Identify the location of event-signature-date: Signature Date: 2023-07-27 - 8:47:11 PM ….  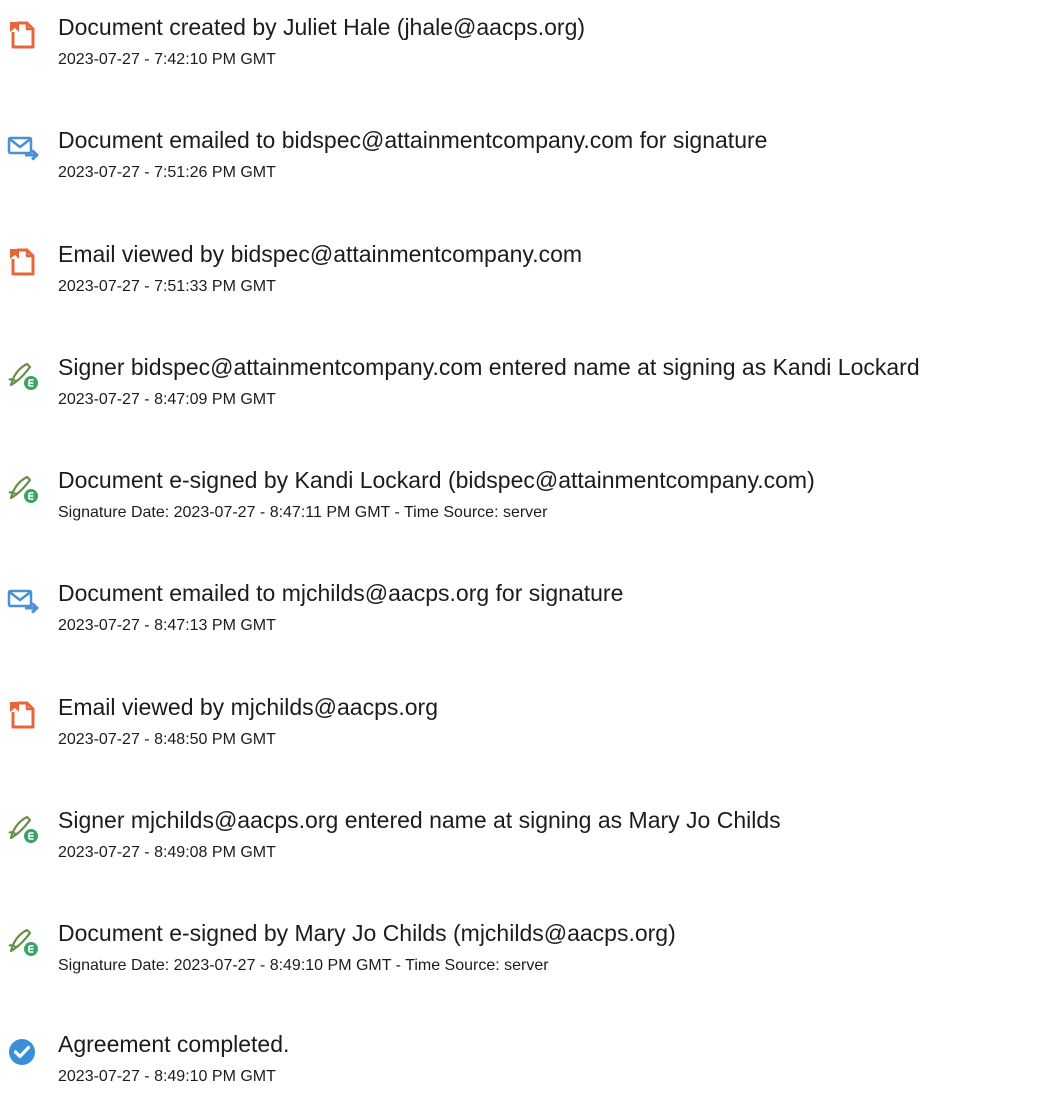
(303, 512).